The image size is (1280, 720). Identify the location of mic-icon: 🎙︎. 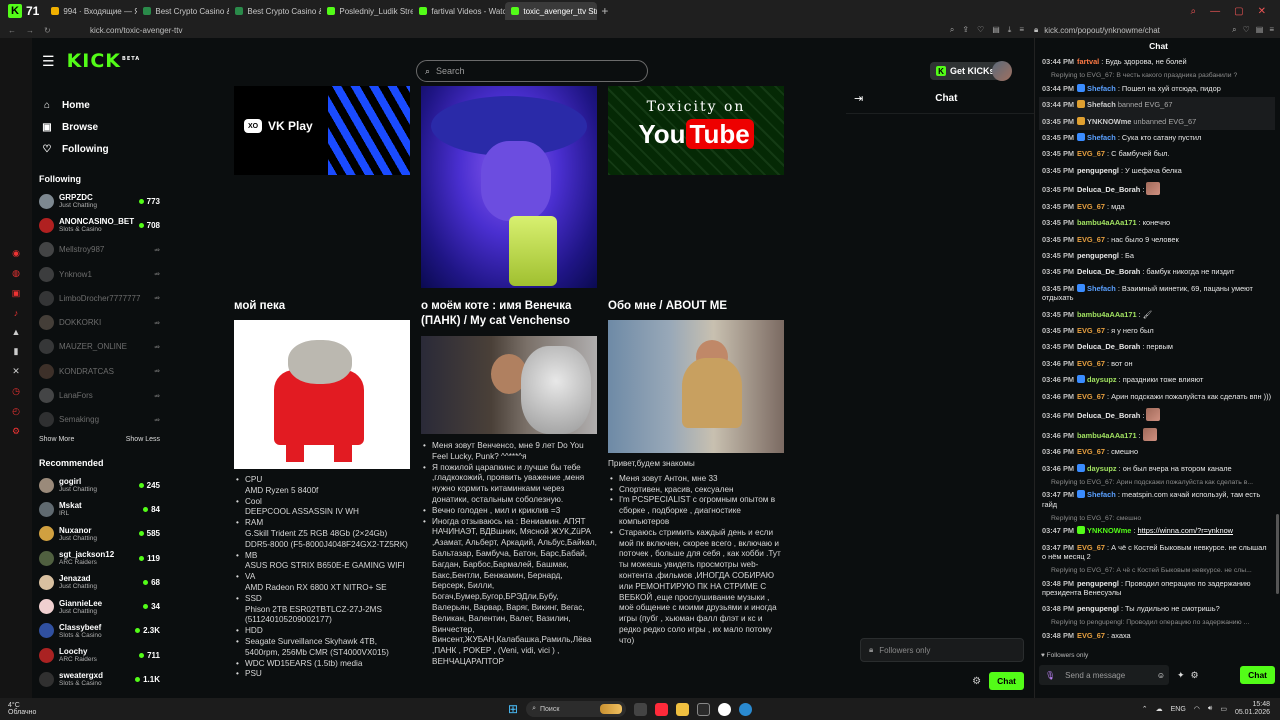
(1050, 675).